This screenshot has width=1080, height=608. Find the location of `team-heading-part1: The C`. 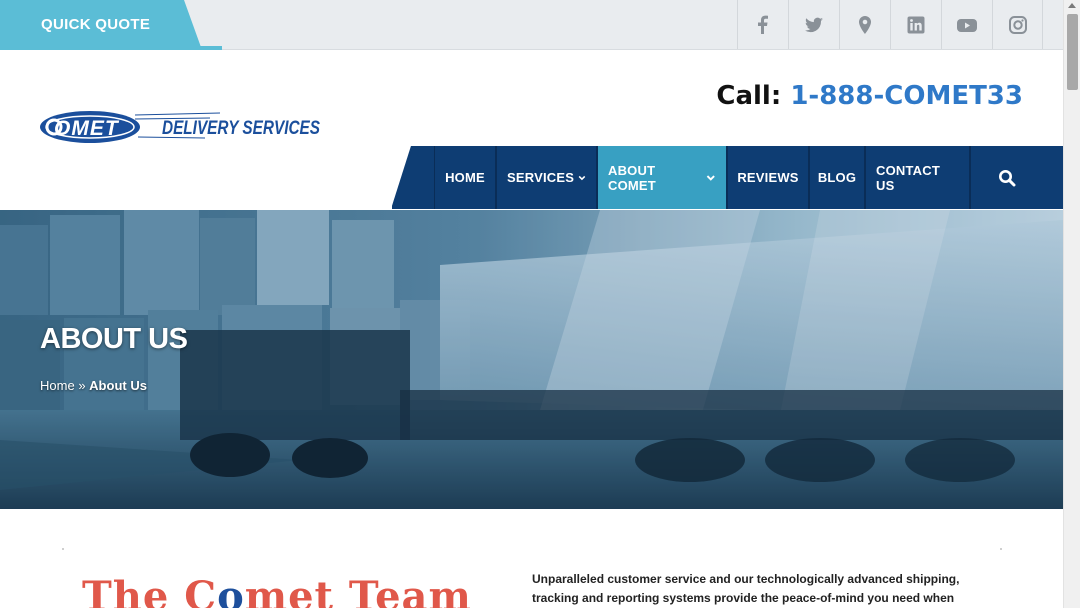

team-heading-part1: The C is located at coordinates (150, 590).